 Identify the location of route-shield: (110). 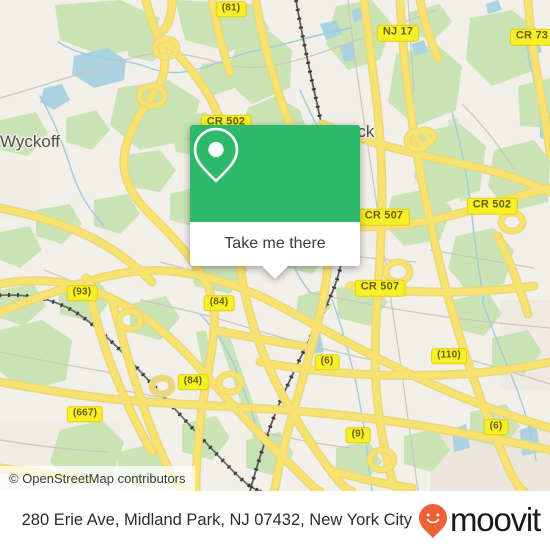
(449, 356).